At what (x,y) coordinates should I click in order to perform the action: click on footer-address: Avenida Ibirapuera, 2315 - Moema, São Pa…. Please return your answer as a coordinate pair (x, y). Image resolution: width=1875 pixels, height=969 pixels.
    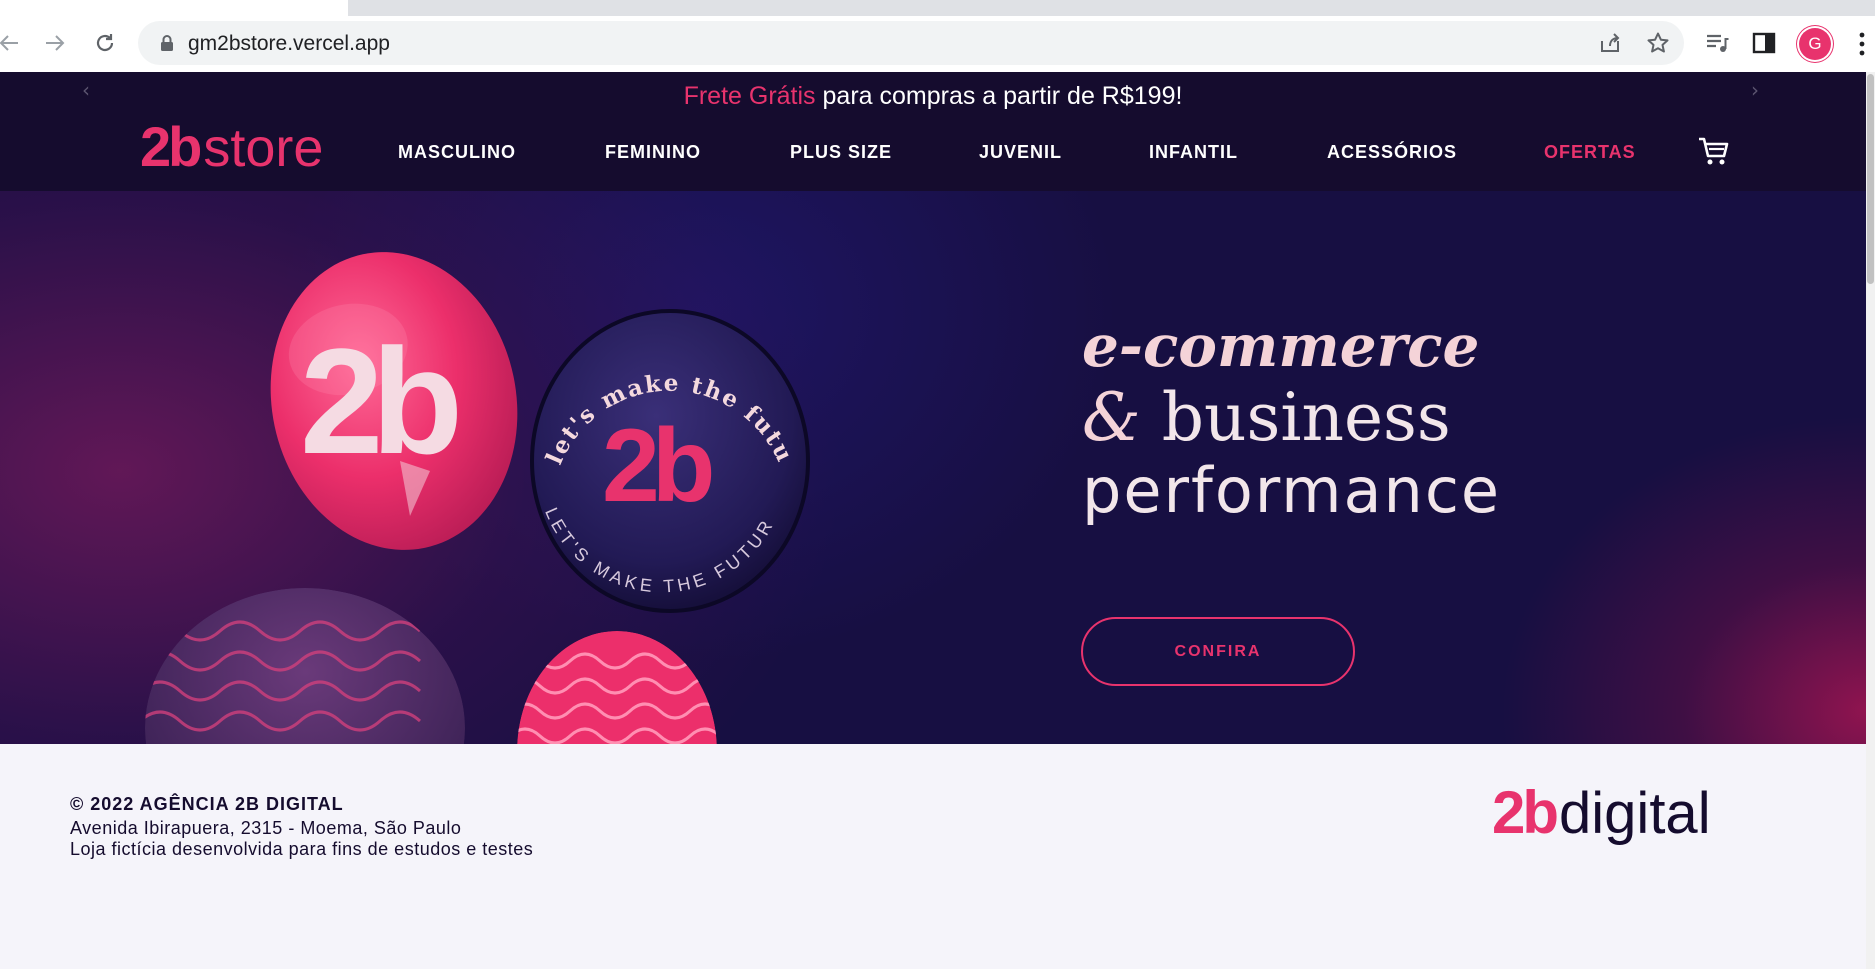
    Looking at the image, I should click on (266, 828).